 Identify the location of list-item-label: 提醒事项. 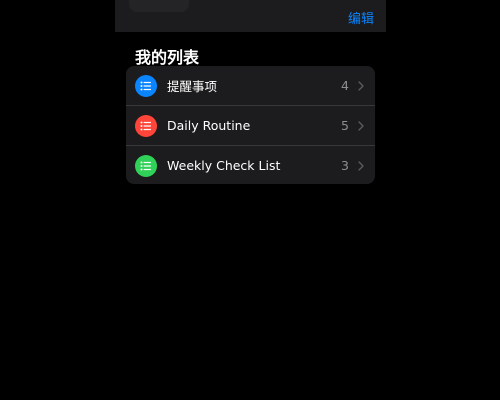
(192, 86).